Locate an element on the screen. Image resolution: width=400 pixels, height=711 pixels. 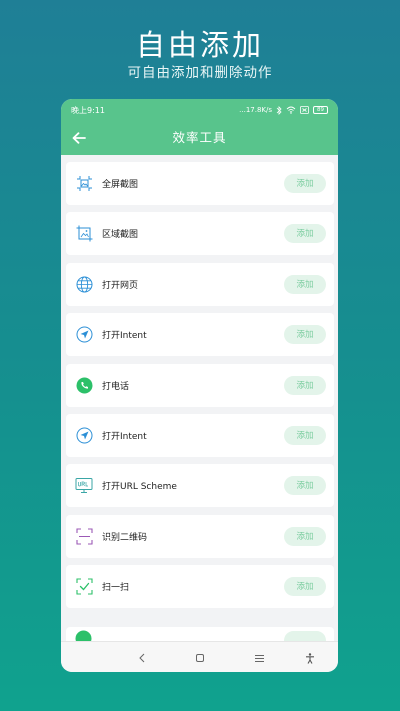
network-speed: ...17.8K/s is located at coordinates (255, 110).